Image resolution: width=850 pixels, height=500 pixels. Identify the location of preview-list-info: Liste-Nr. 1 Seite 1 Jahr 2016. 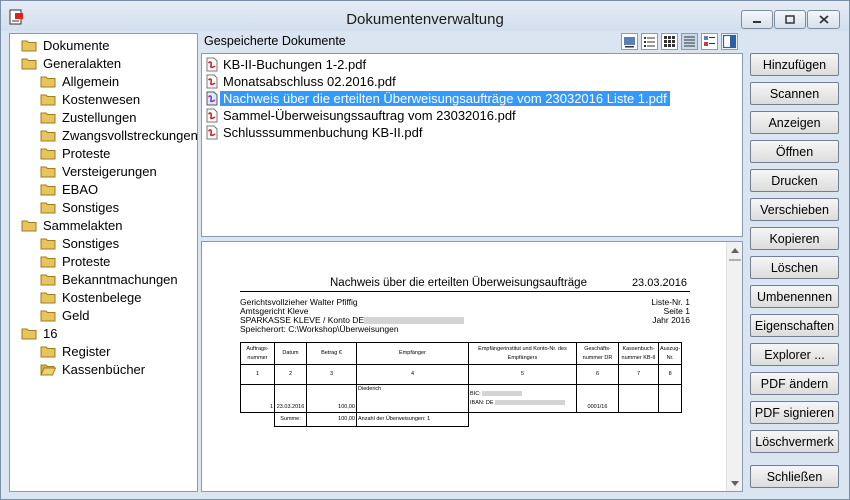
(670, 311).